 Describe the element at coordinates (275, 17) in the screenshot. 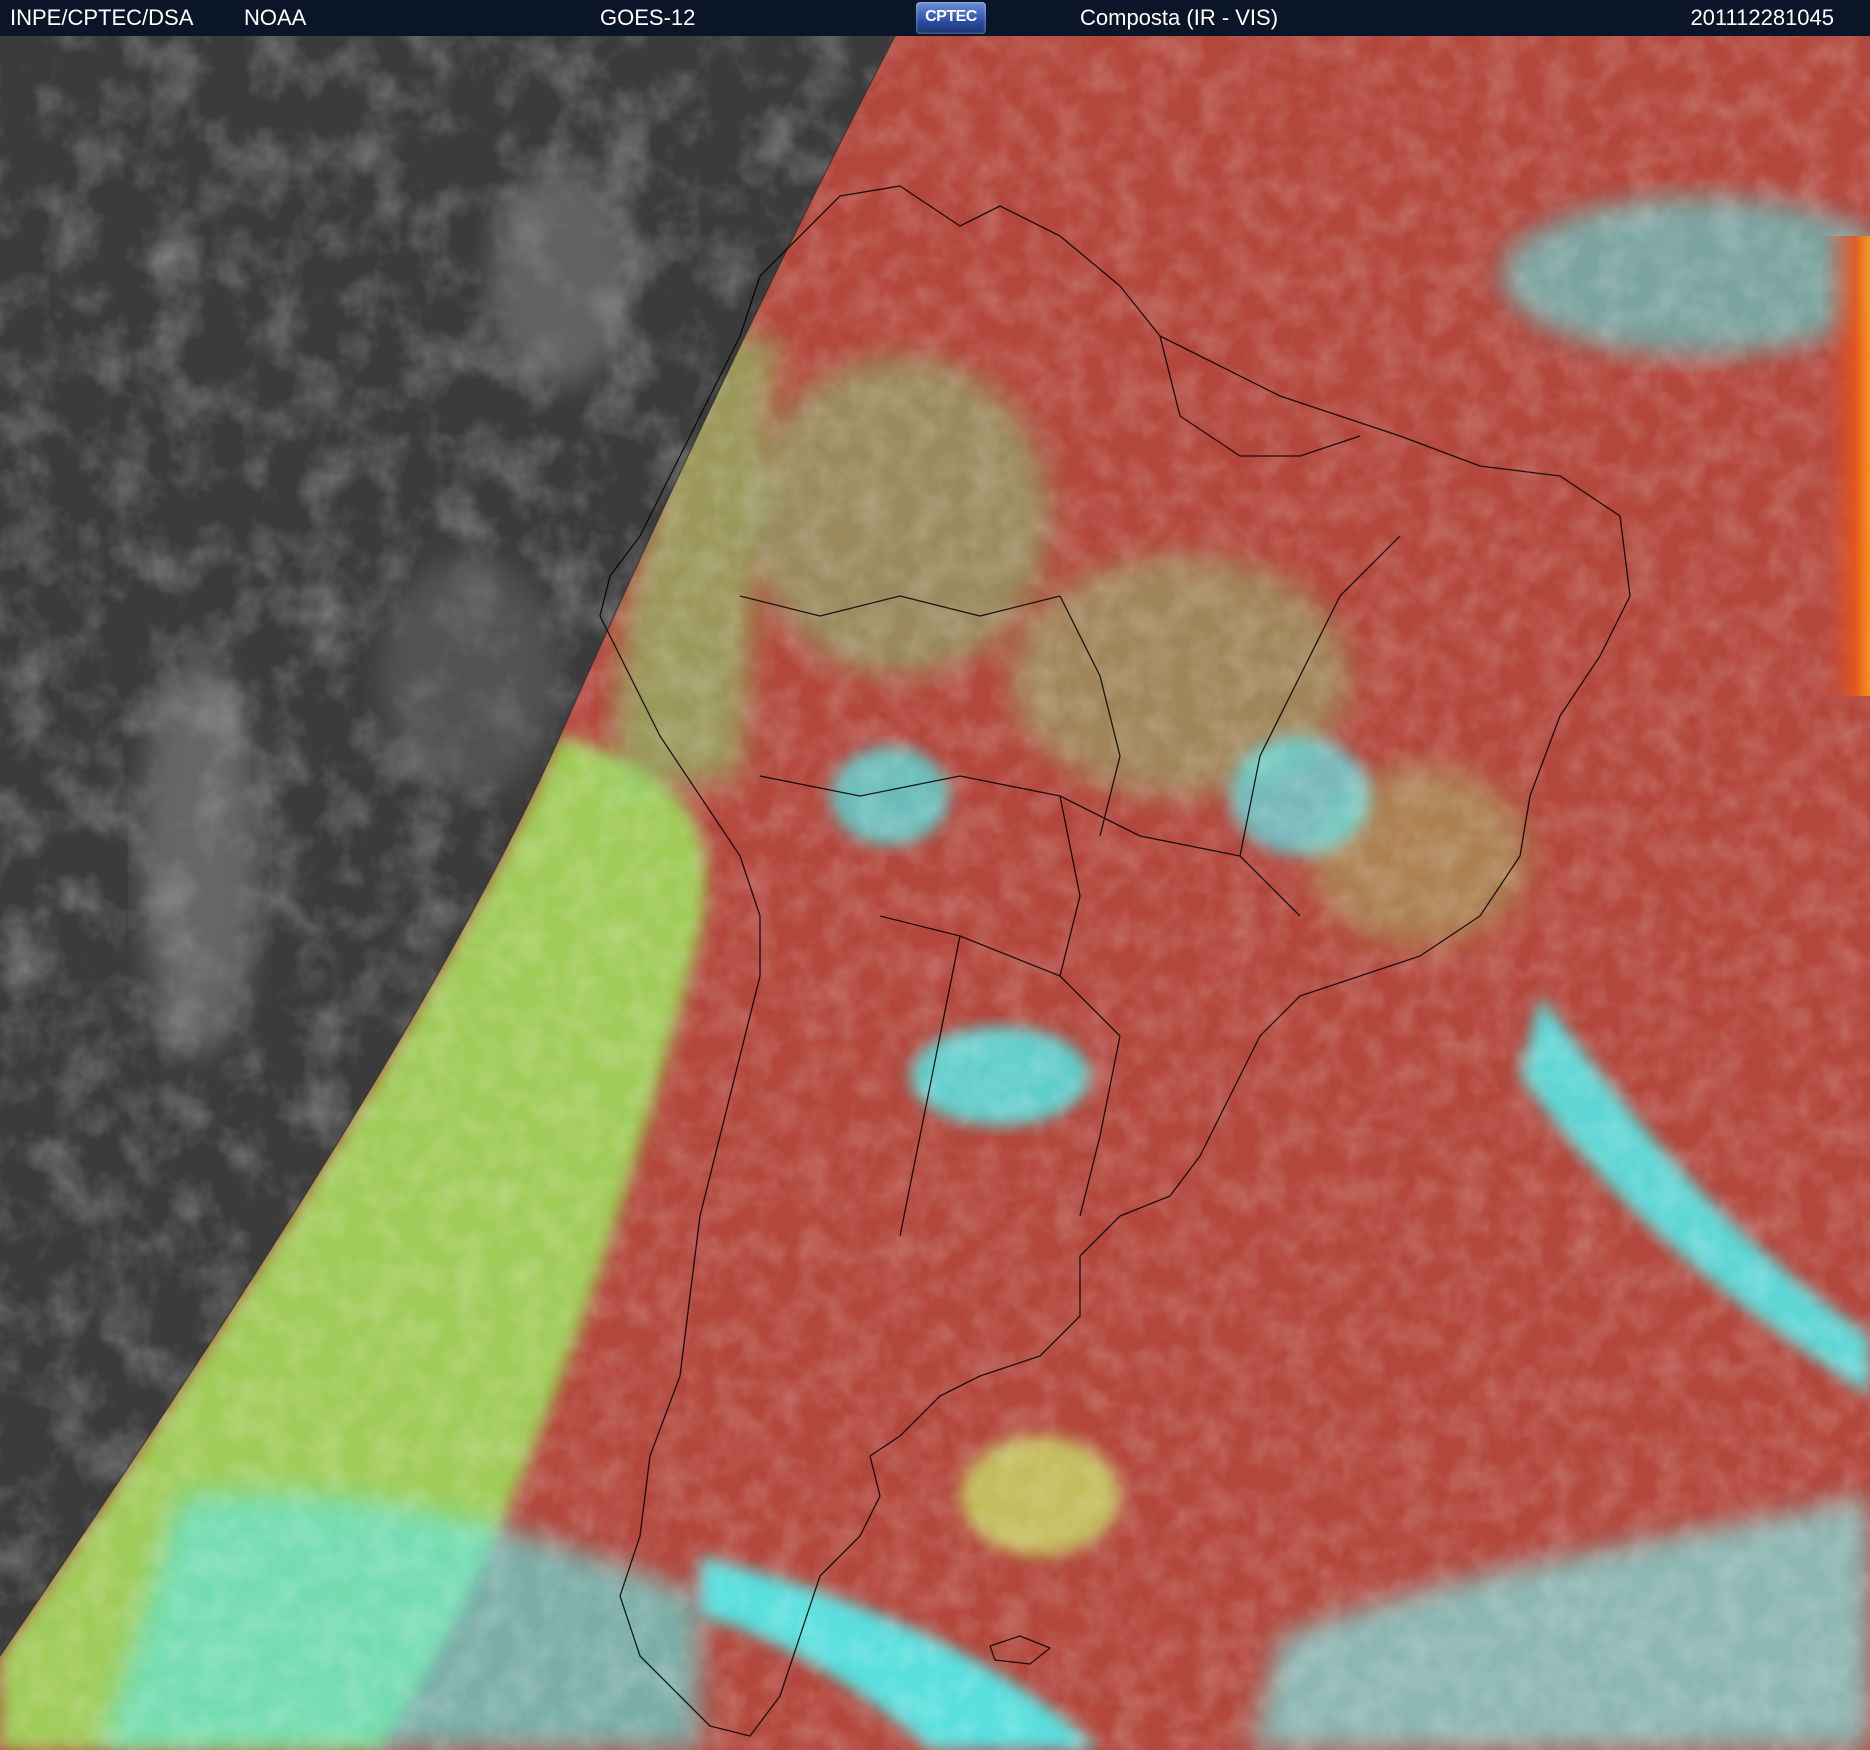

I see `agency-label: NOAA` at that location.